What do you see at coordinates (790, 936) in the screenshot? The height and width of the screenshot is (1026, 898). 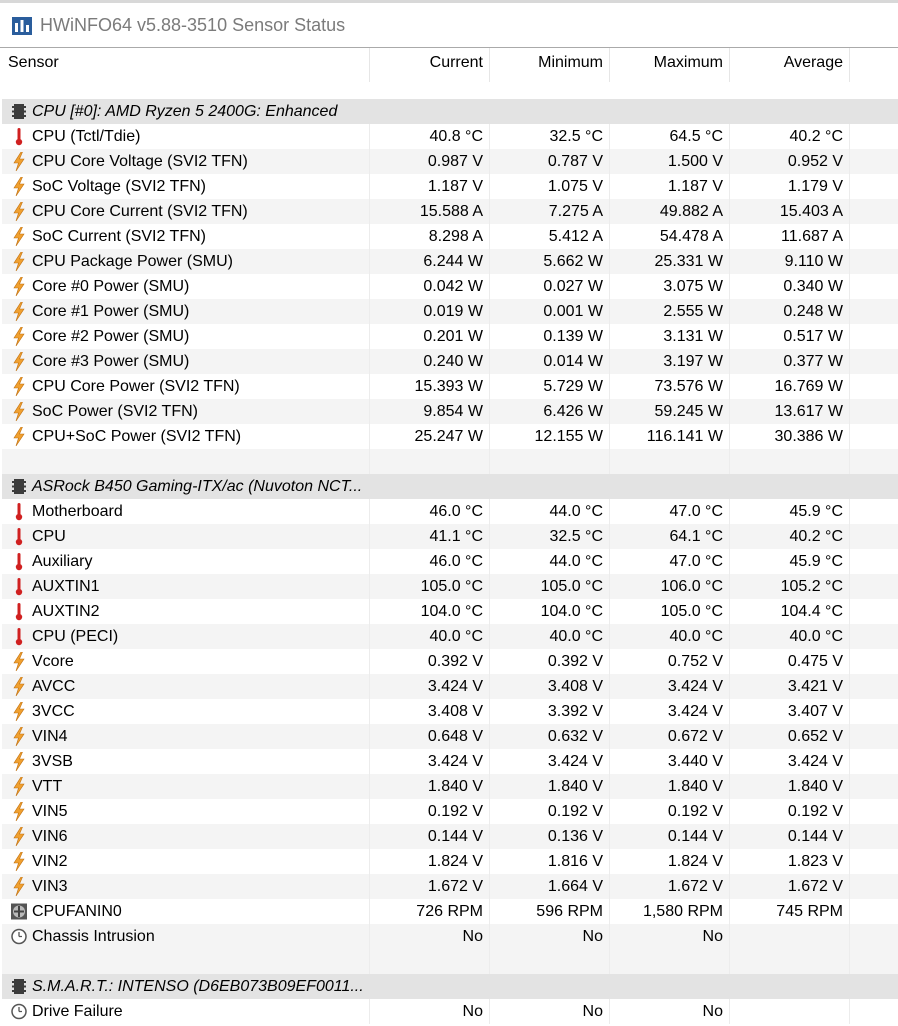 I see `average-value` at bounding box center [790, 936].